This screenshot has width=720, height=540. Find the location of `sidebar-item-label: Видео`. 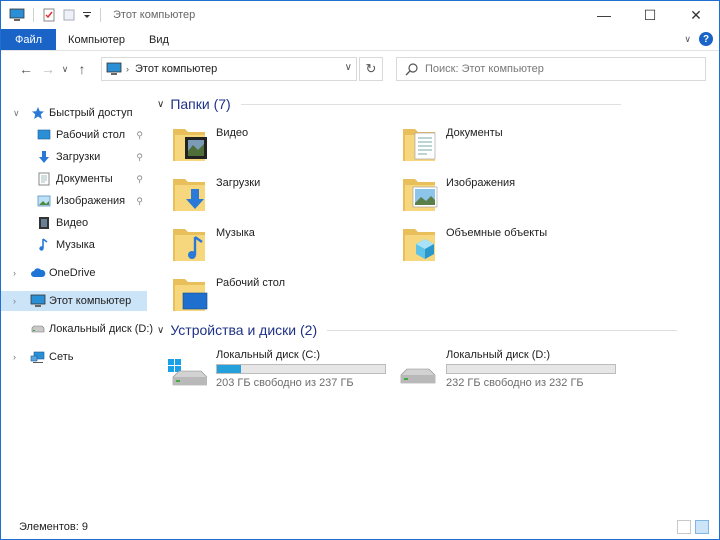

sidebar-item-label: Видео is located at coordinates (72, 223).